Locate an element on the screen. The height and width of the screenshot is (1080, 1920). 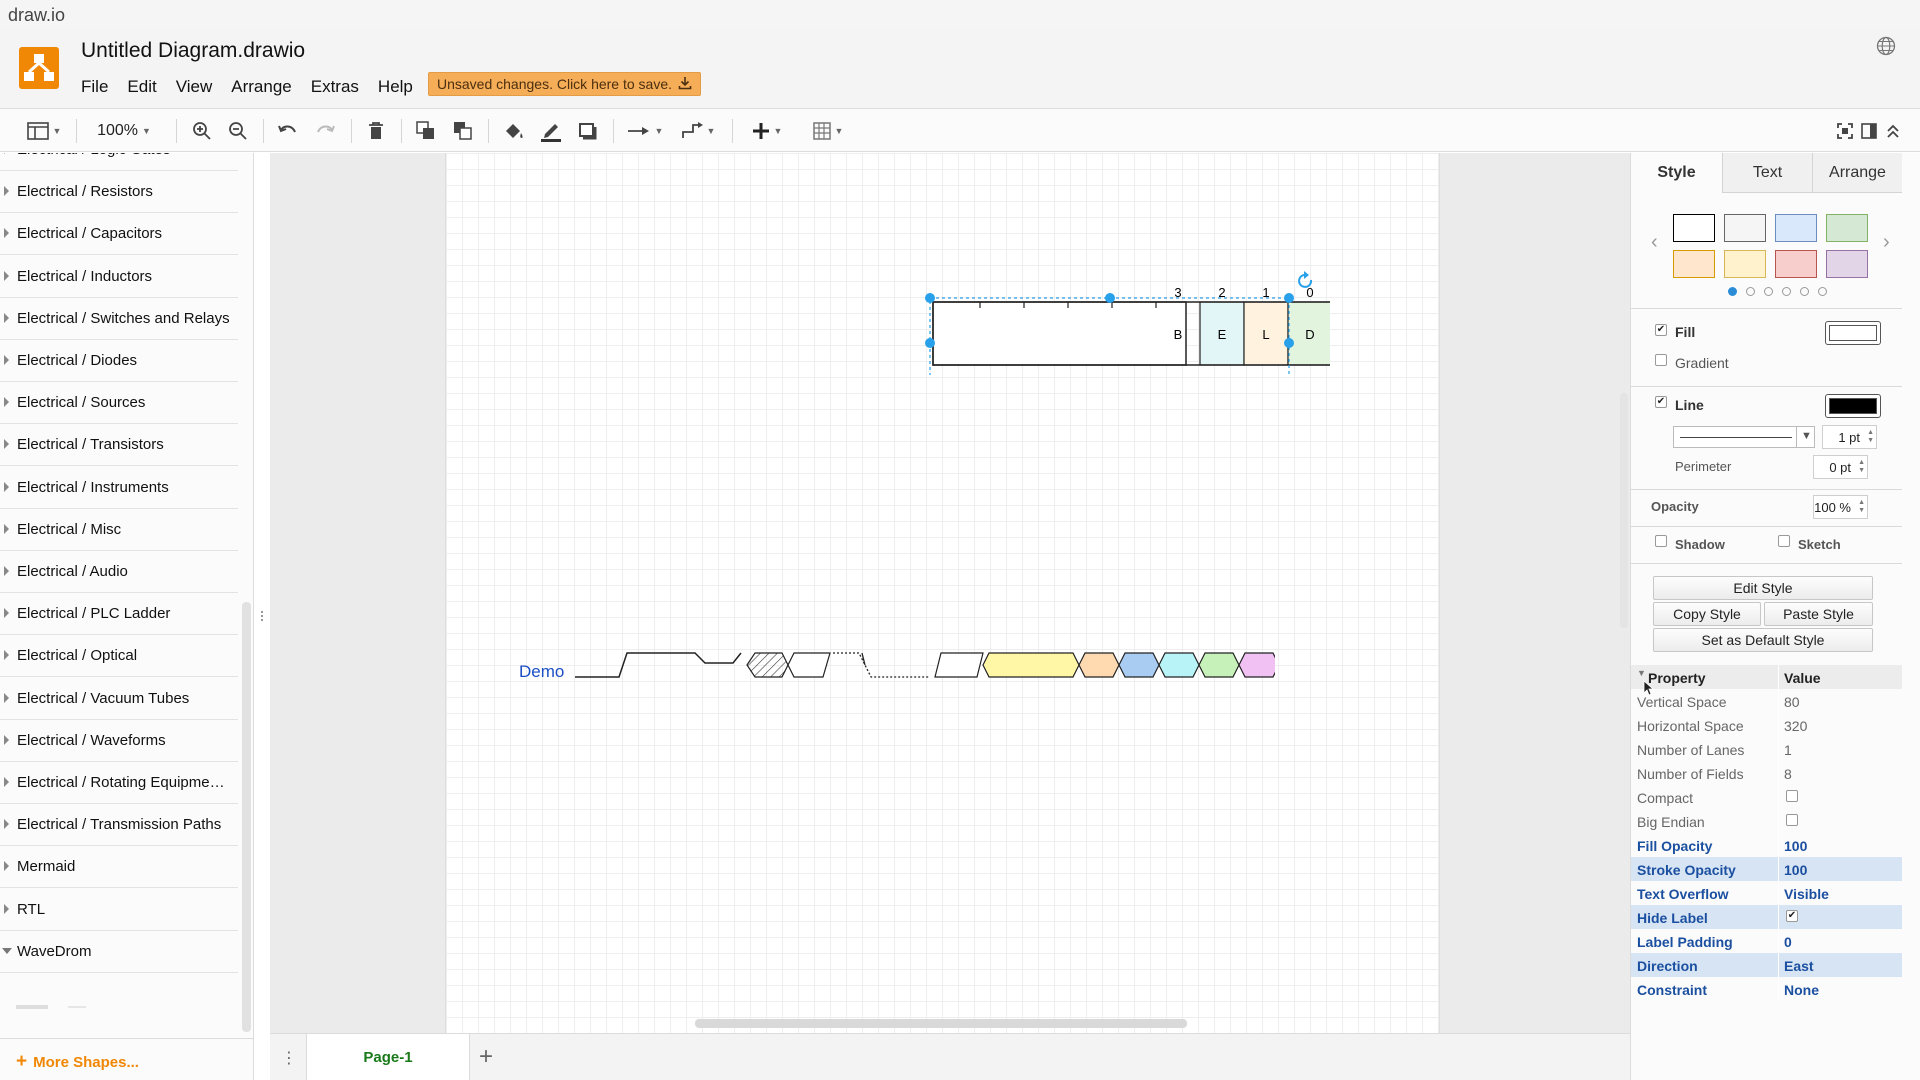
paste-style-button: Paste Style is located at coordinates (1818, 614).